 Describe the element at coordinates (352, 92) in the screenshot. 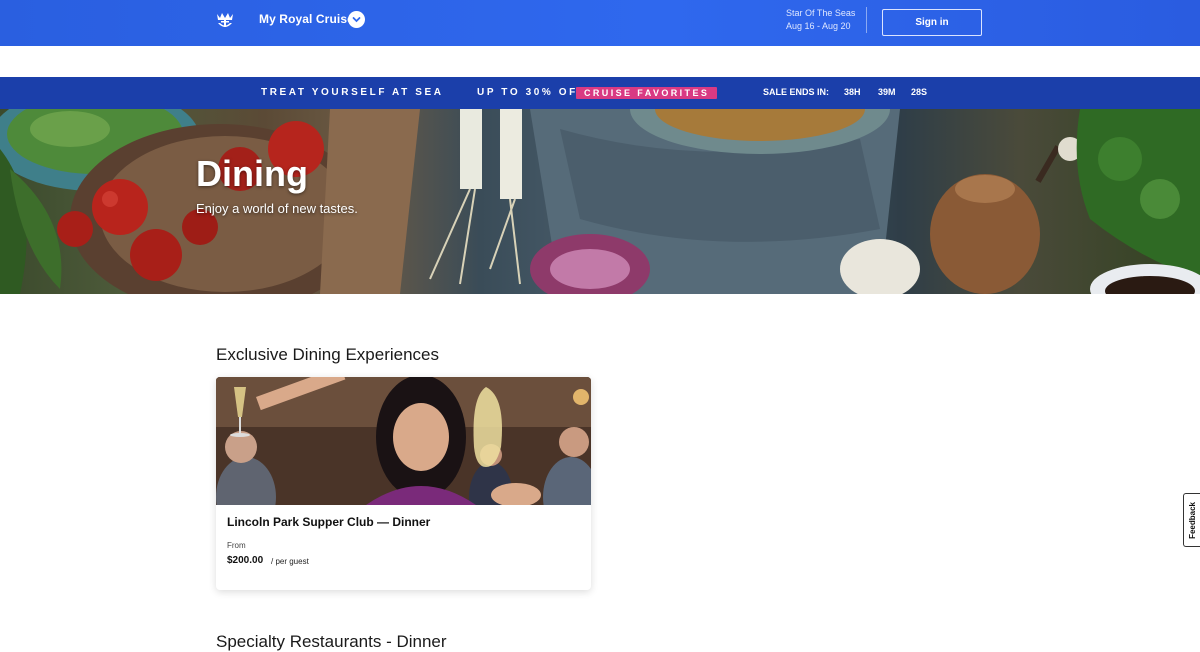

I see `sale-tagline: TREAT YOURSELF AT SEA` at that location.